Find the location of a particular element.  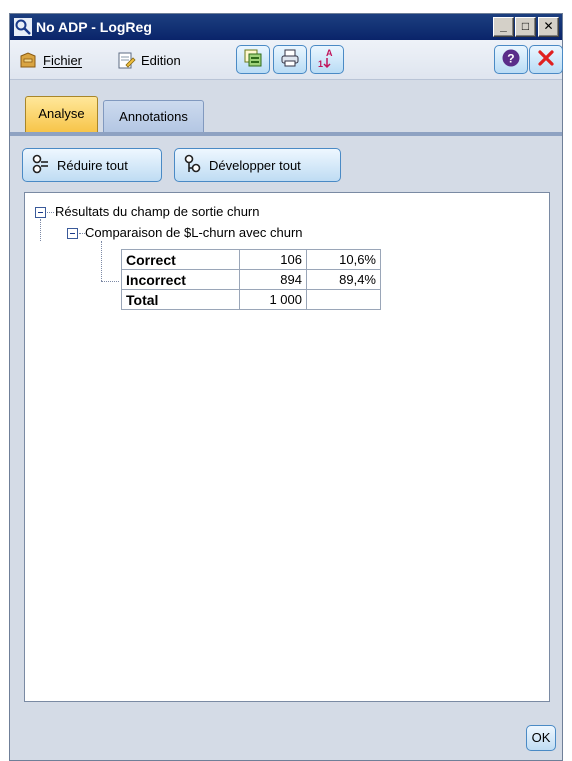

table-row: Correct 106 10,6% is located at coordinates (251, 259).